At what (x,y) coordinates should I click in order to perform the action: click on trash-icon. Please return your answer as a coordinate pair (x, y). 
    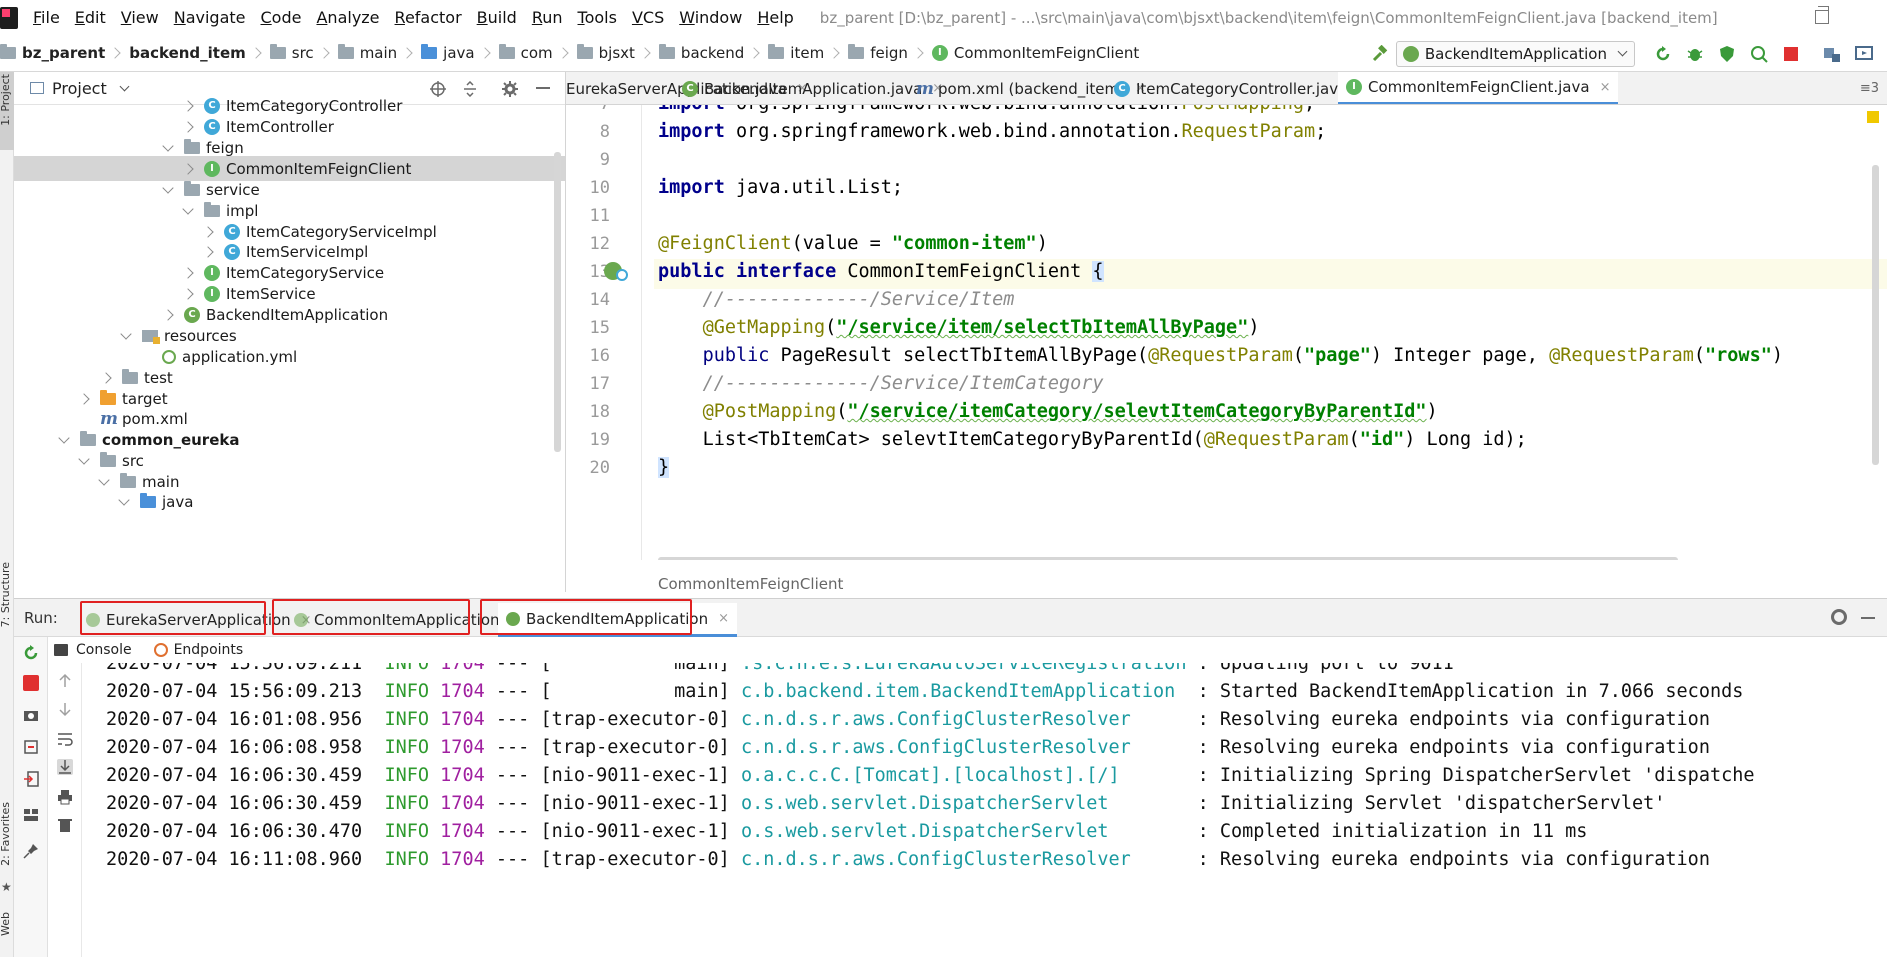
    Looking at the image, I should click on (65, 825).